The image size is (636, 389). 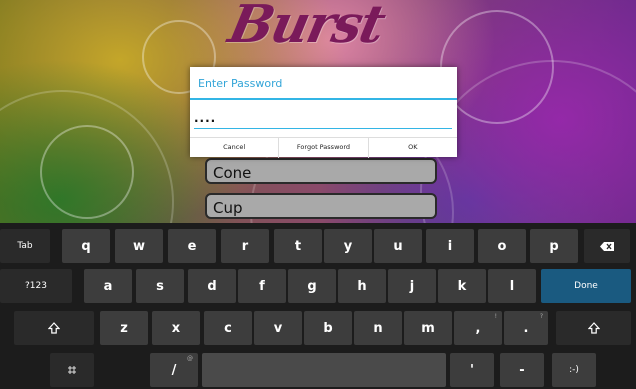 What do you see at coordinates (86, 246) in the screenshot?
I see `key-q: q` at bounding box center [86, 246].